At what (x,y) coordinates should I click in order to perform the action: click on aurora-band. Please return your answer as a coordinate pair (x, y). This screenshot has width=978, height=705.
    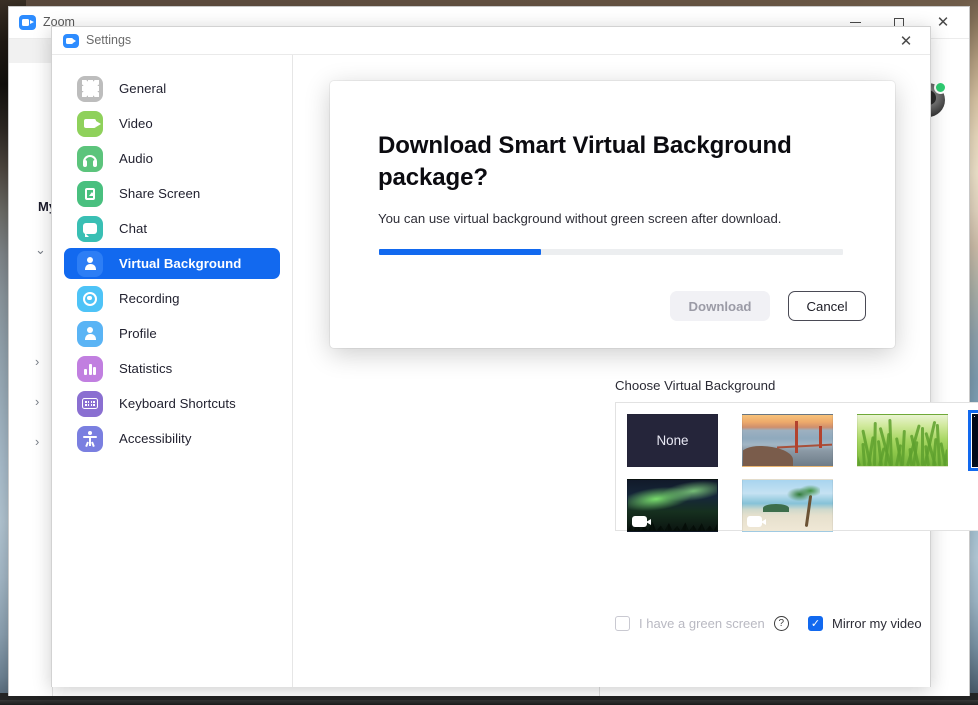
    Looking at the image, I should click on (672, 498).